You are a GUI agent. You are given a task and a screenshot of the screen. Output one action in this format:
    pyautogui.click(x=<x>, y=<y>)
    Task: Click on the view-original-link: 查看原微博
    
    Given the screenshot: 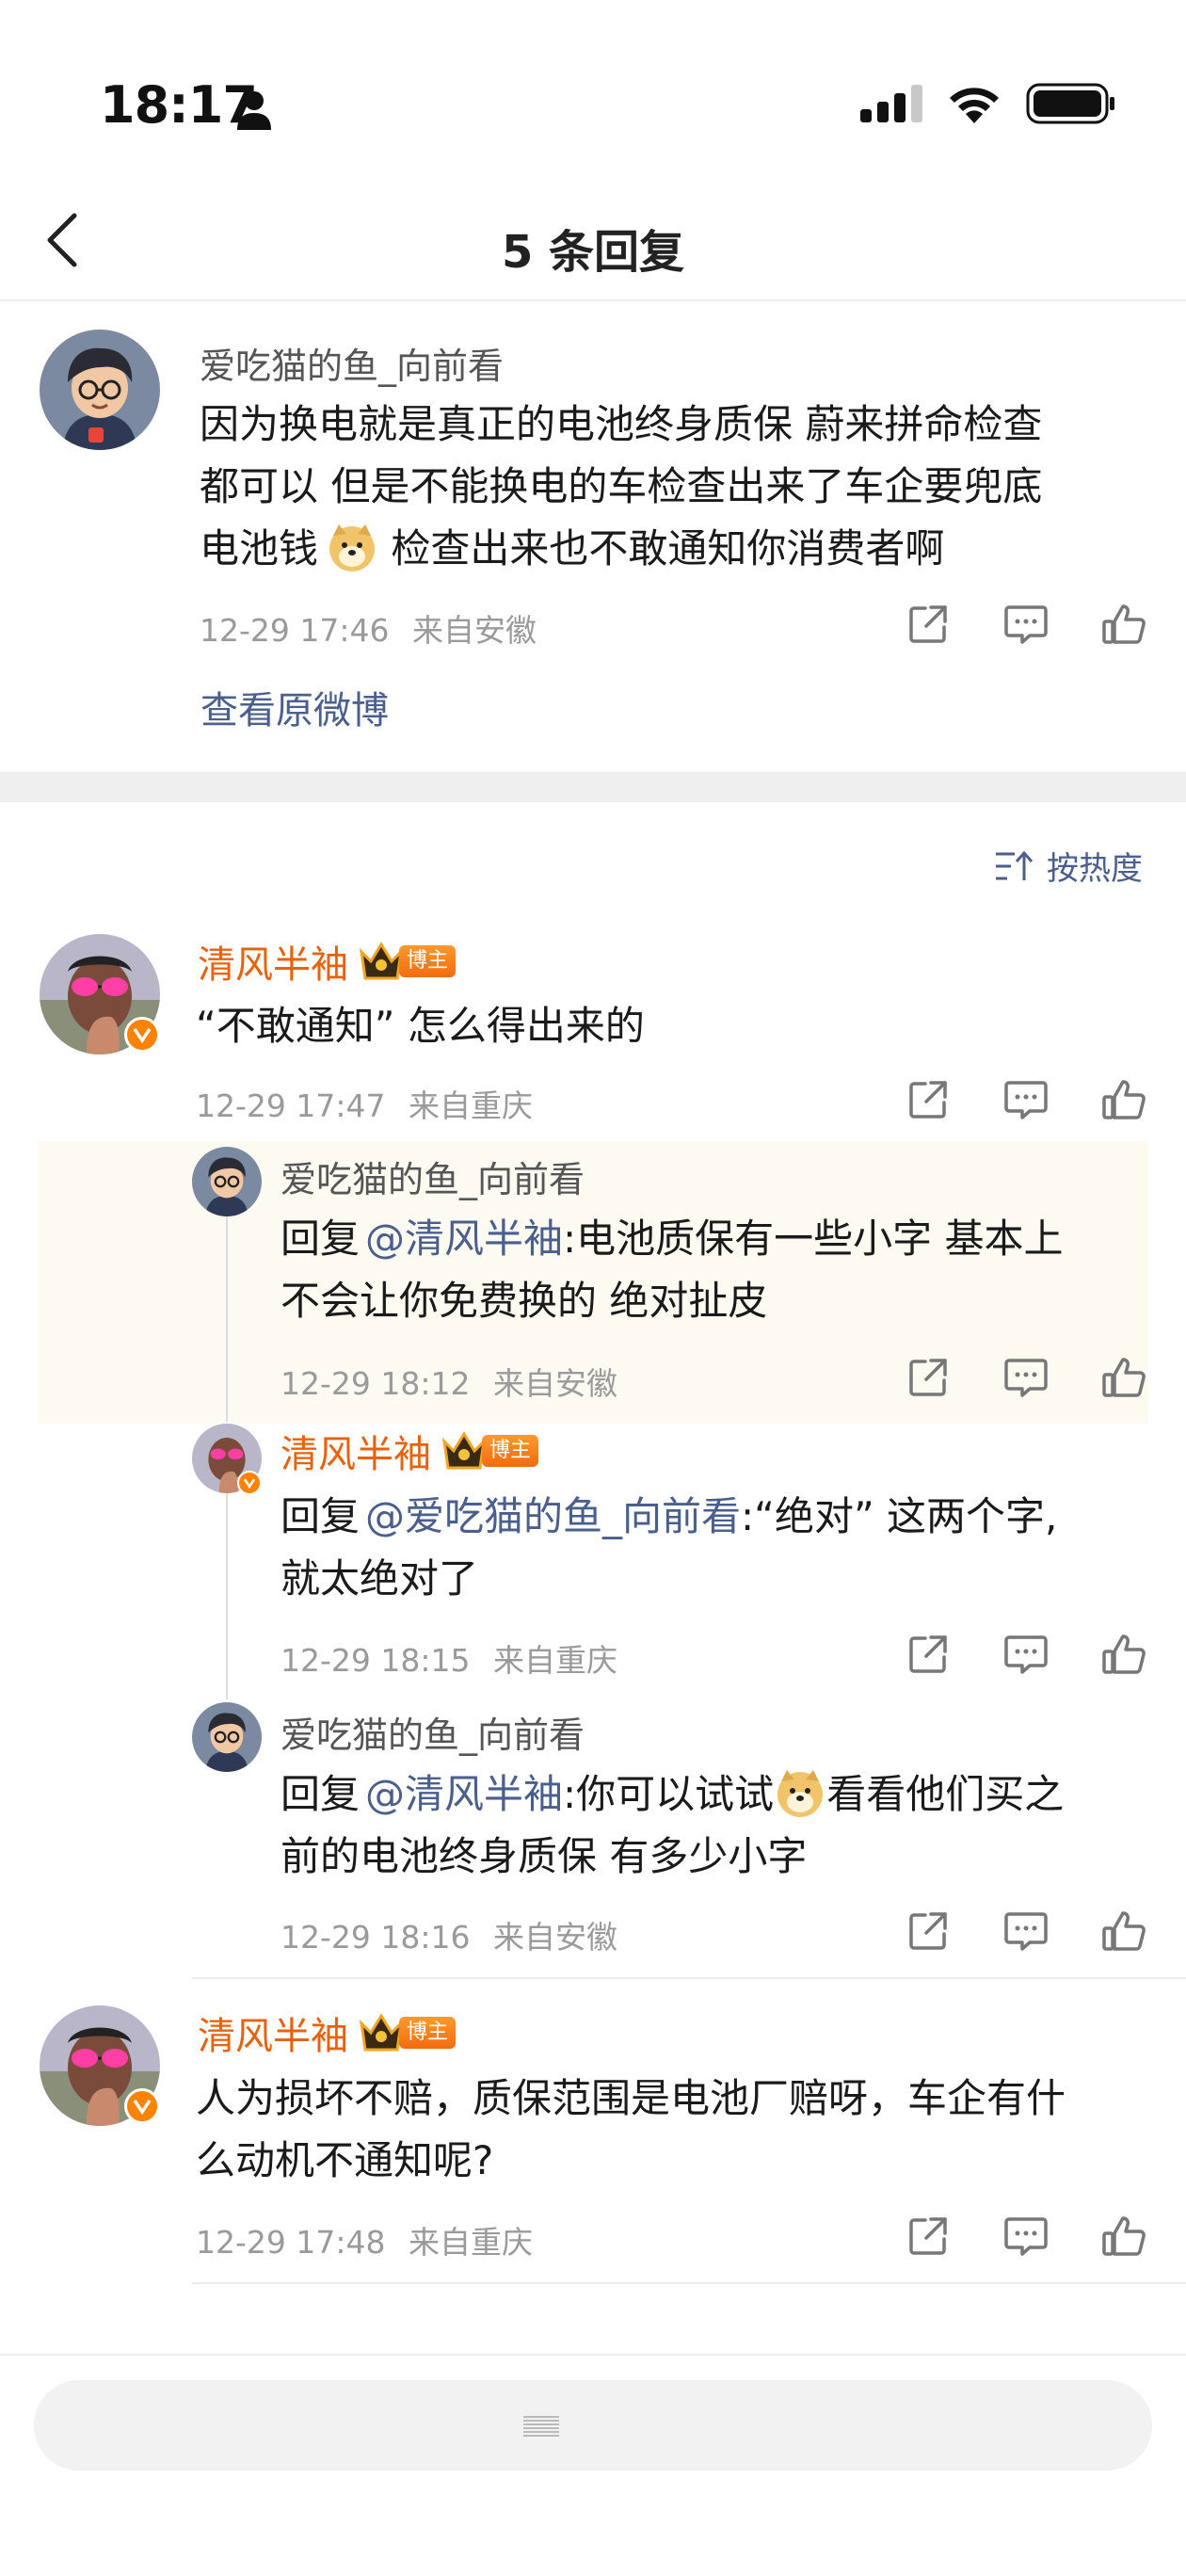 What is the action you would take?
    pyautogui.click(x=294, y=707)
    